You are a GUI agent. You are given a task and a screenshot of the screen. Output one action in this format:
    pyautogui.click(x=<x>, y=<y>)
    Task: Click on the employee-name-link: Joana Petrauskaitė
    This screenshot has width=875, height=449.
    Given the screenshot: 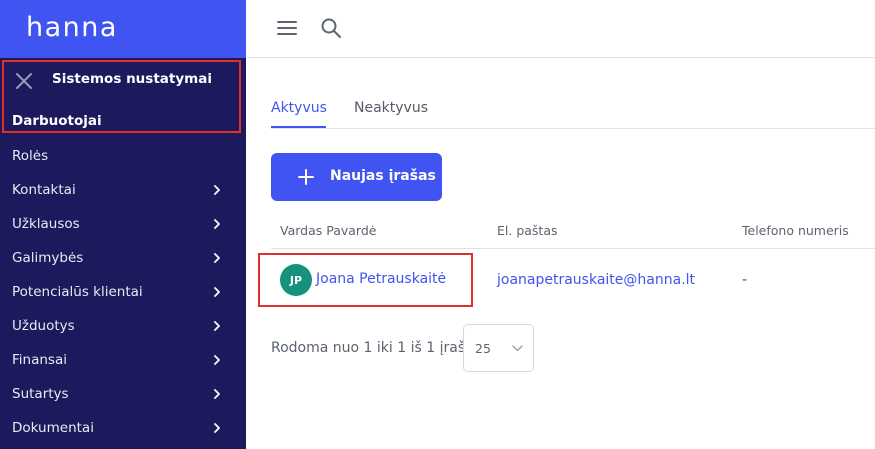 What is the action you would take?
    pyautogui.click(x=381, y=279)
    